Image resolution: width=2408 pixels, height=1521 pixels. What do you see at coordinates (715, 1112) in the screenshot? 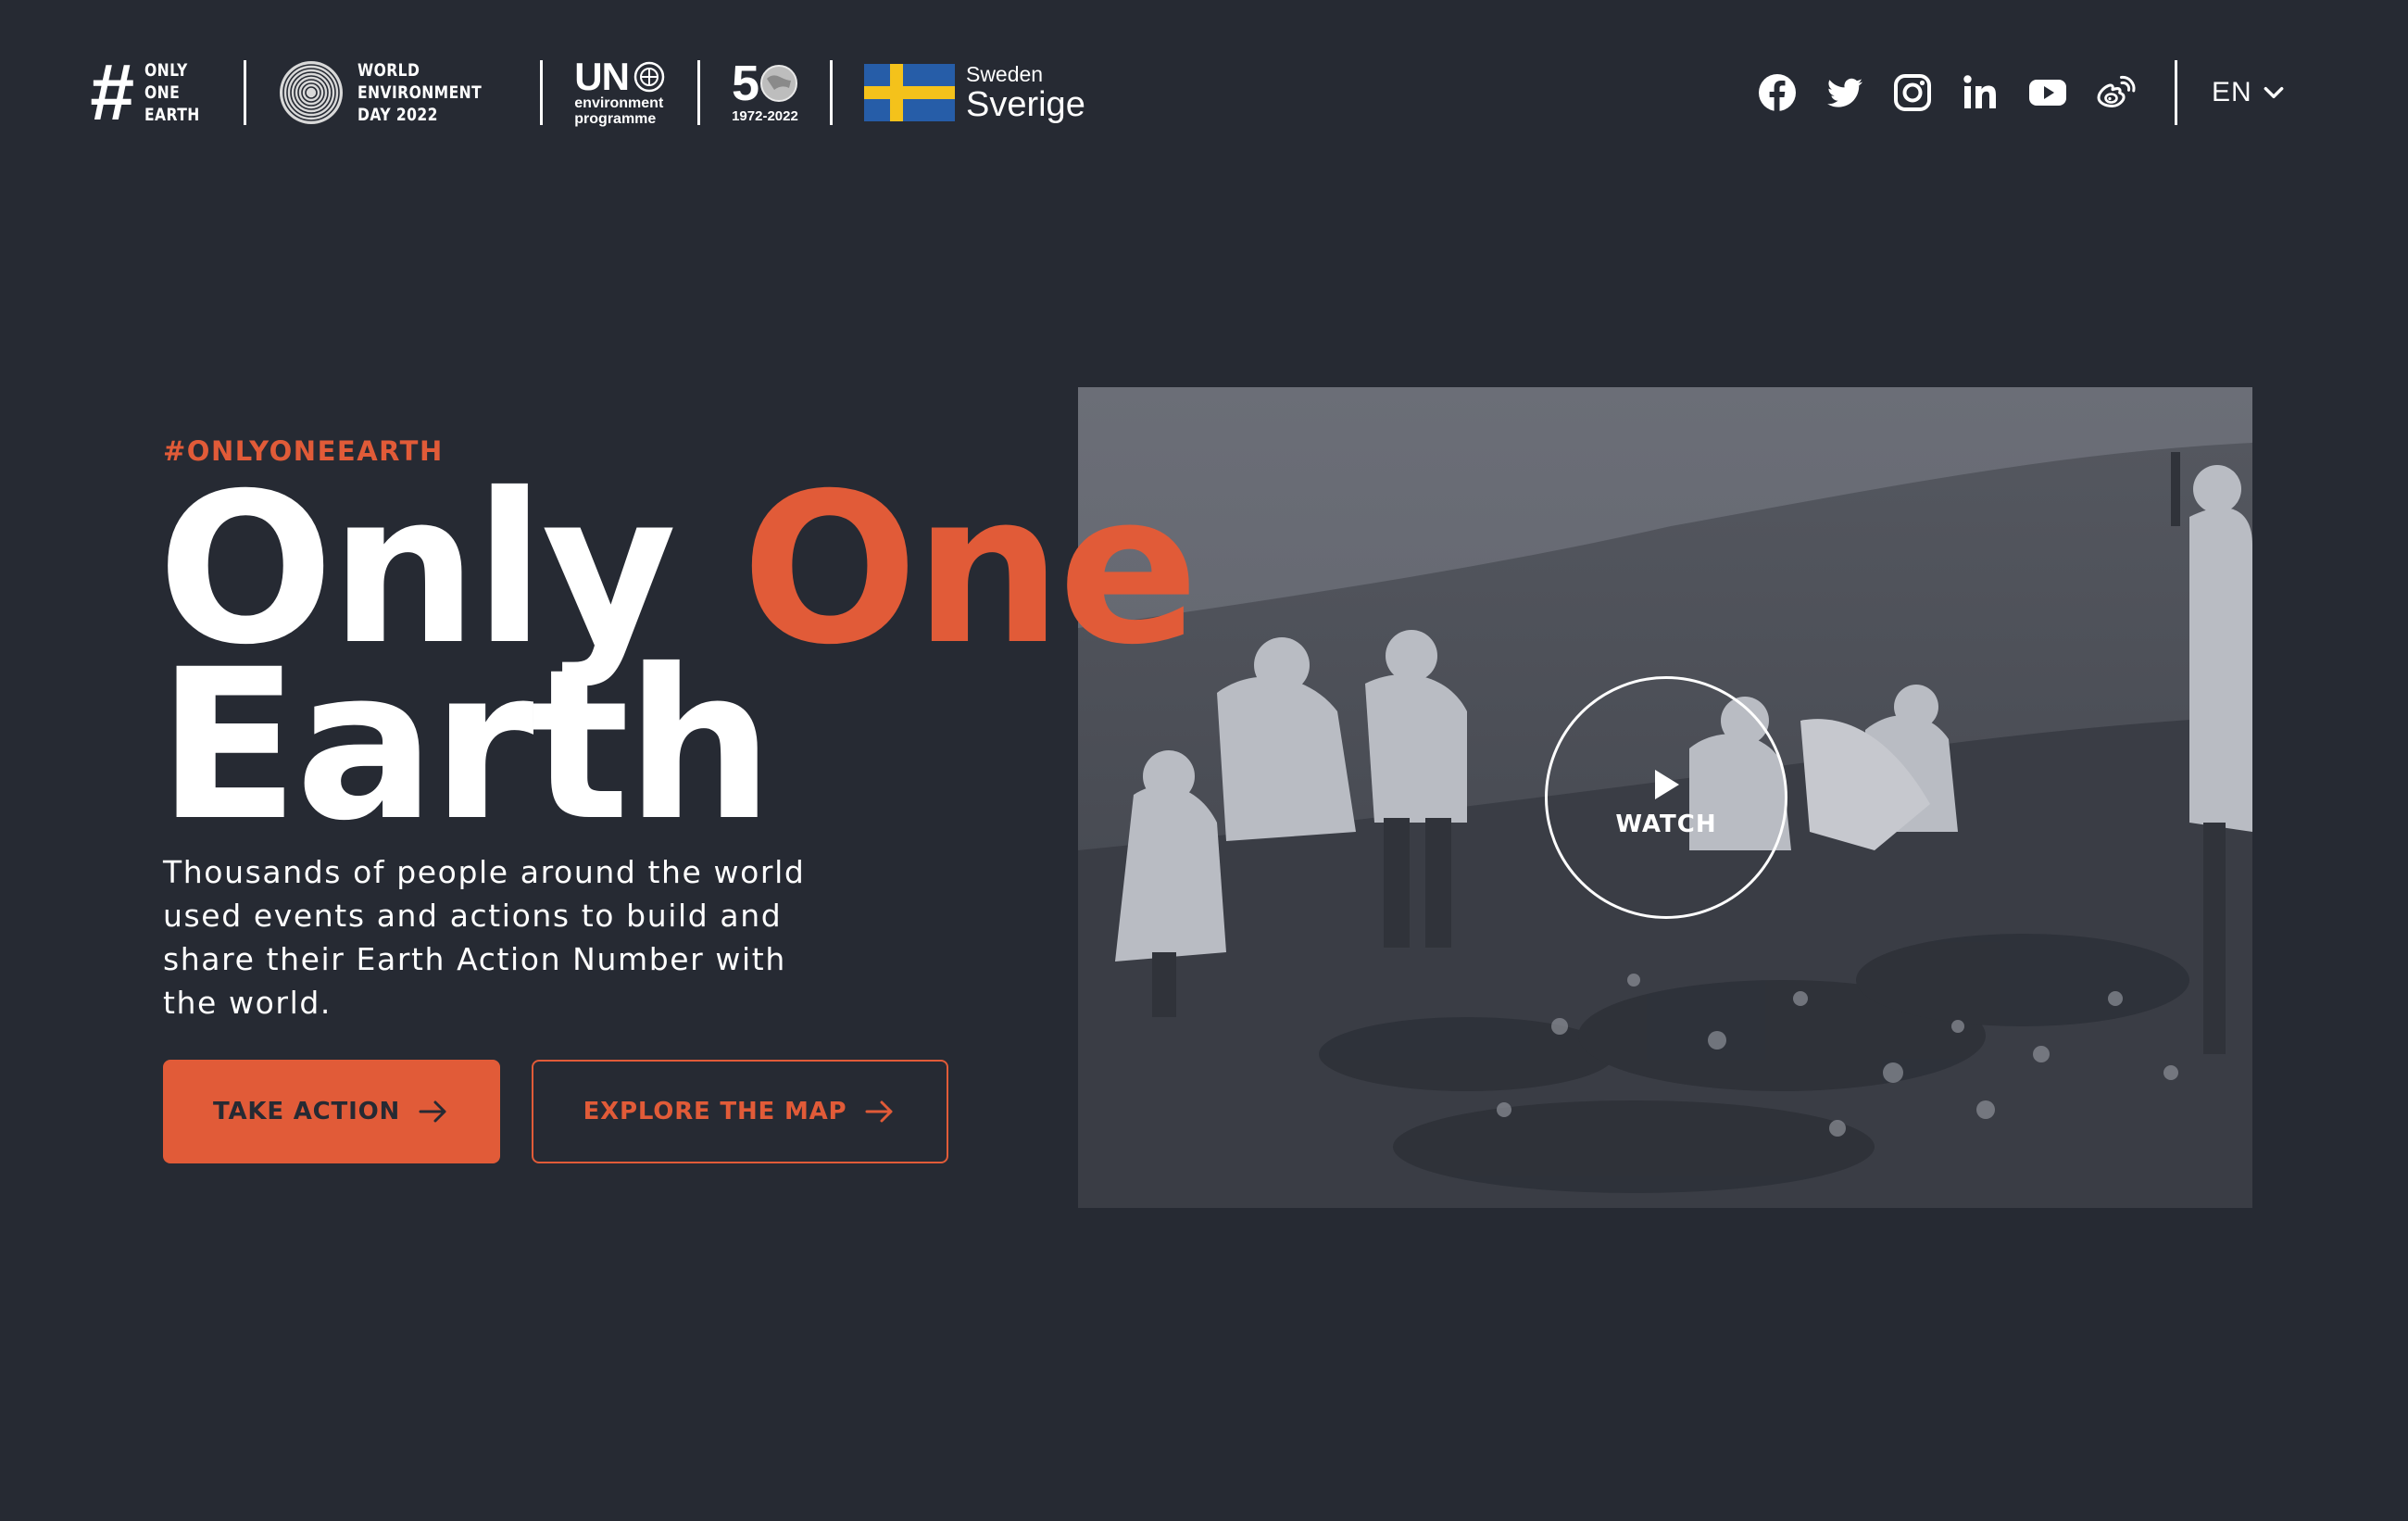
I see `explore-map-label: EXPLORE THE MAP` at bounding box center [715, 1112].